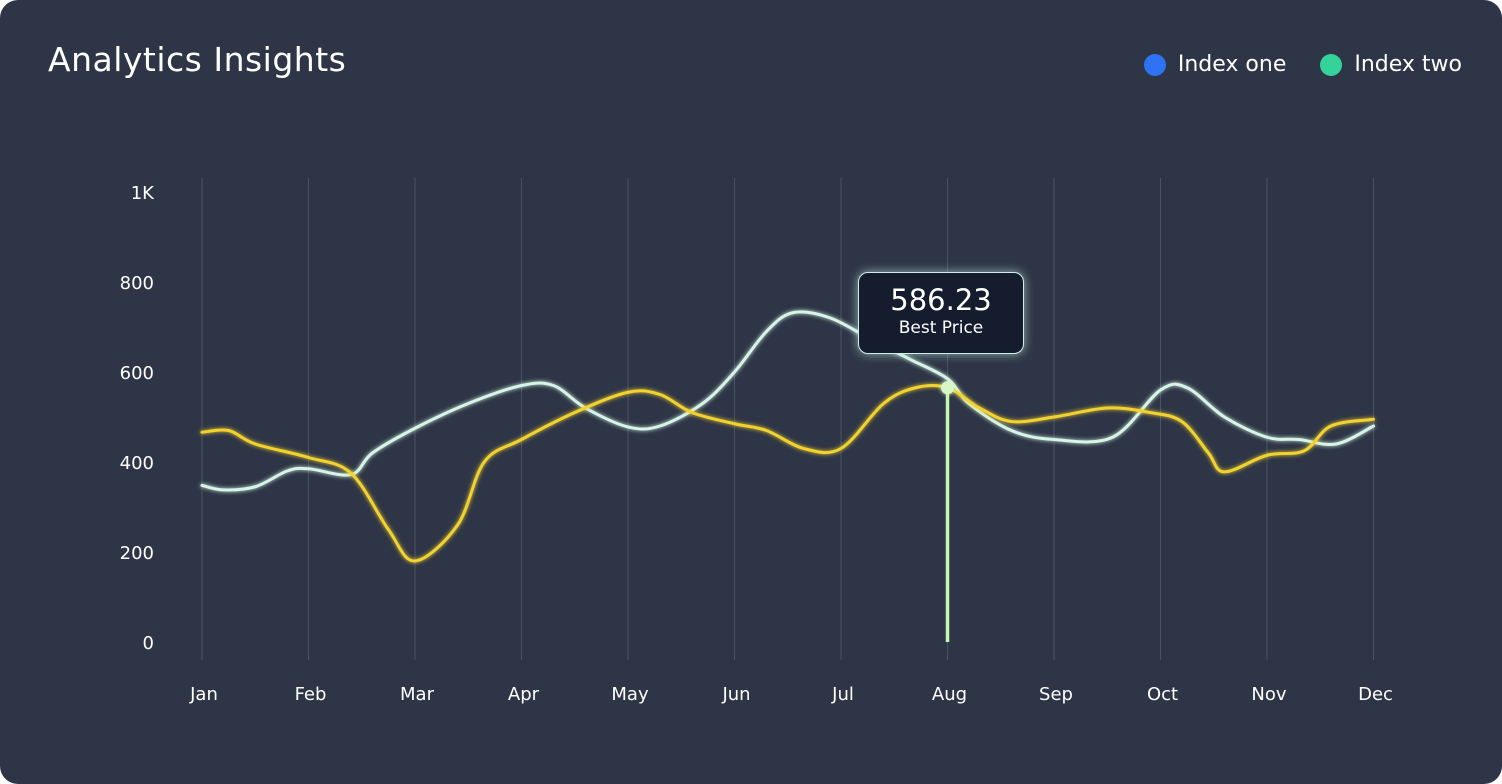 The height and width of the screenshot is (784, 1502). I want to click on x-tick-jan: Jan, so click(203, 694).